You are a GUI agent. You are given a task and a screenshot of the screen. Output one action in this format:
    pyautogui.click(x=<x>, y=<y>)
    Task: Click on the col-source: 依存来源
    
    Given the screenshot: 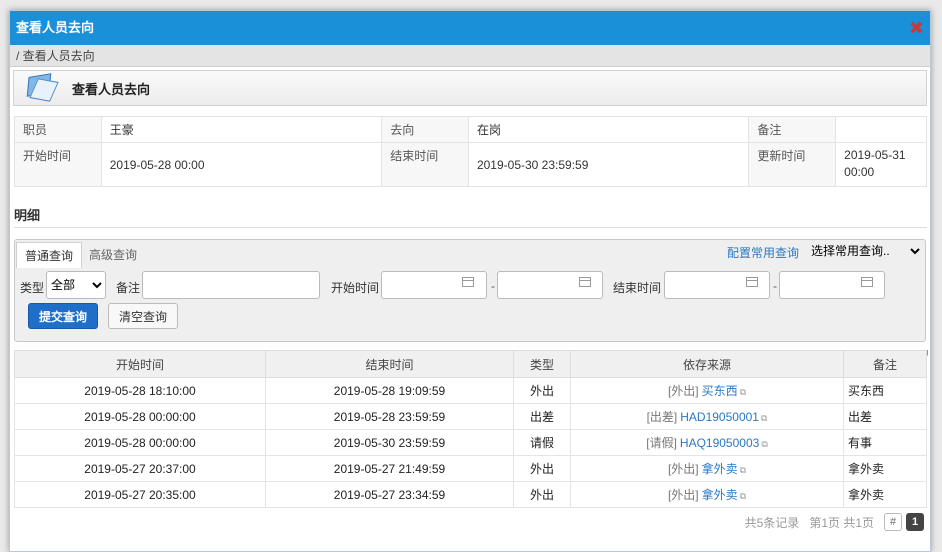 What is the action you would take?
    pyautogui.click(x=707, y=364)
    